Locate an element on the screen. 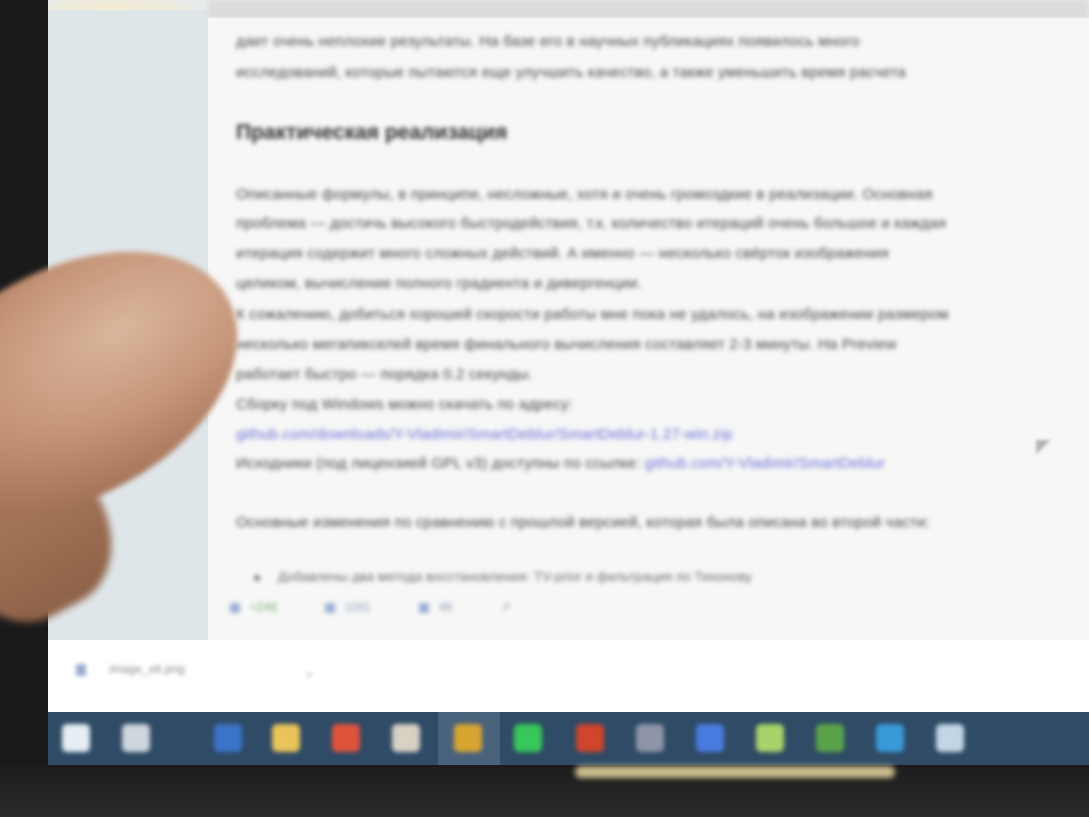 The image size is (1089, 817). download-item: image_xtt.png ˅ is located at coordinates (201, 677).